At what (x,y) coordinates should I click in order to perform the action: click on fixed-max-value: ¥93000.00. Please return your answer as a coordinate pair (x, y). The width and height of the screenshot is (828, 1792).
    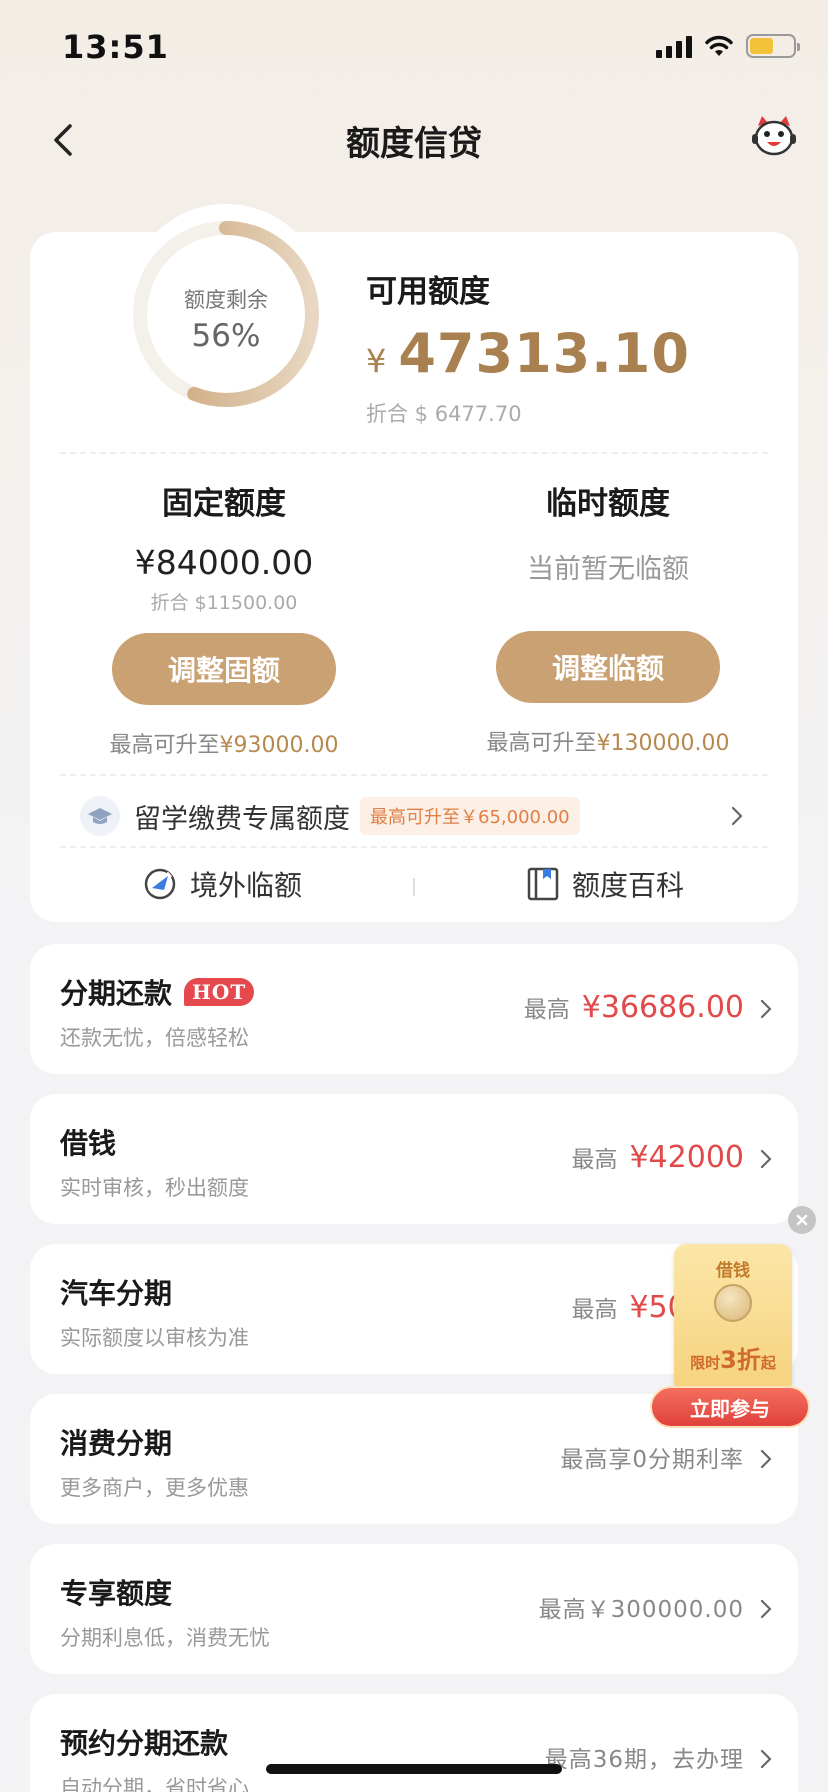
    Looking at the image, I should click on (279, 745).